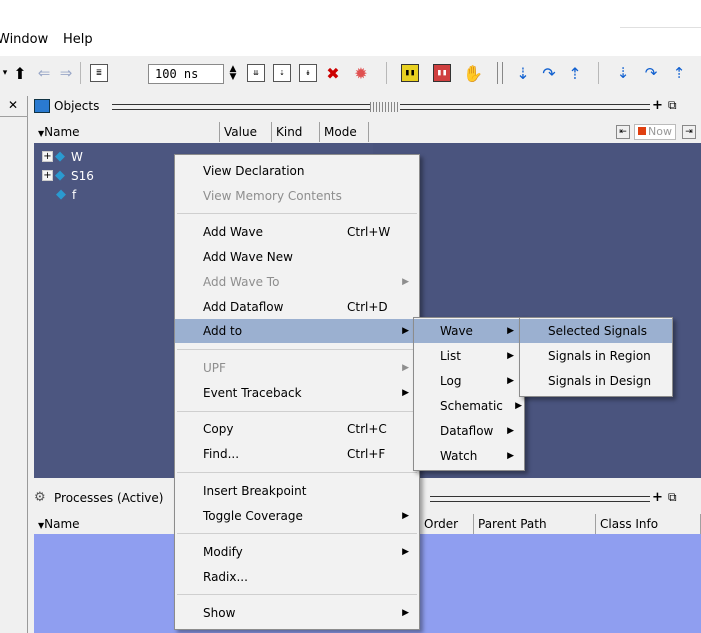  I want to click on menu-item-event-traceback: Event Traceback ▶, so click(297, 393).